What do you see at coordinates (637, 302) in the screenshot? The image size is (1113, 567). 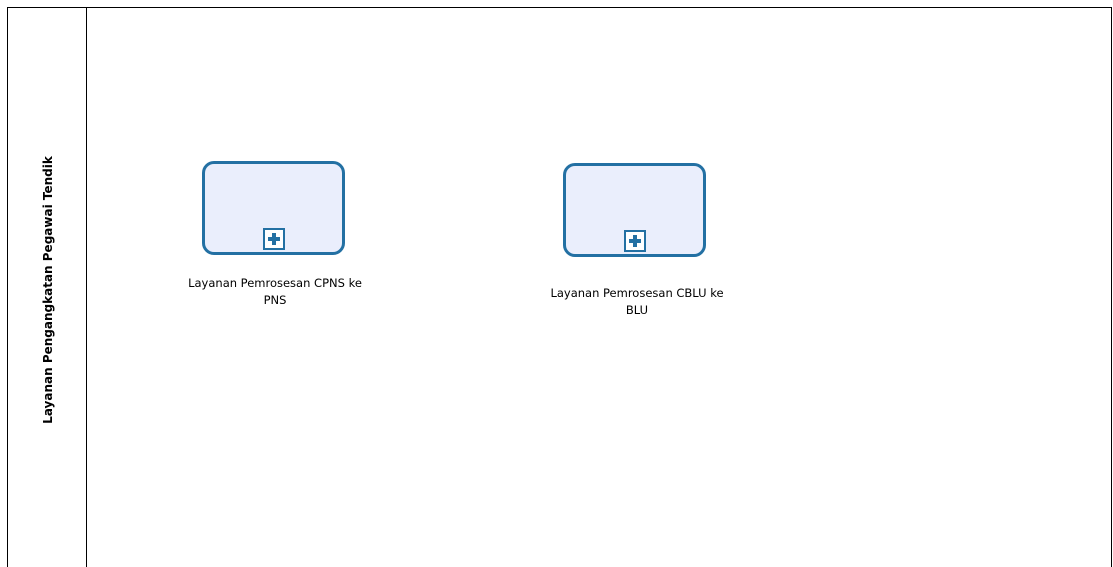 I see `task-label-cblu: Layanan Pemrosesan CBLU ke BLU` at bounding box center [637, 302].